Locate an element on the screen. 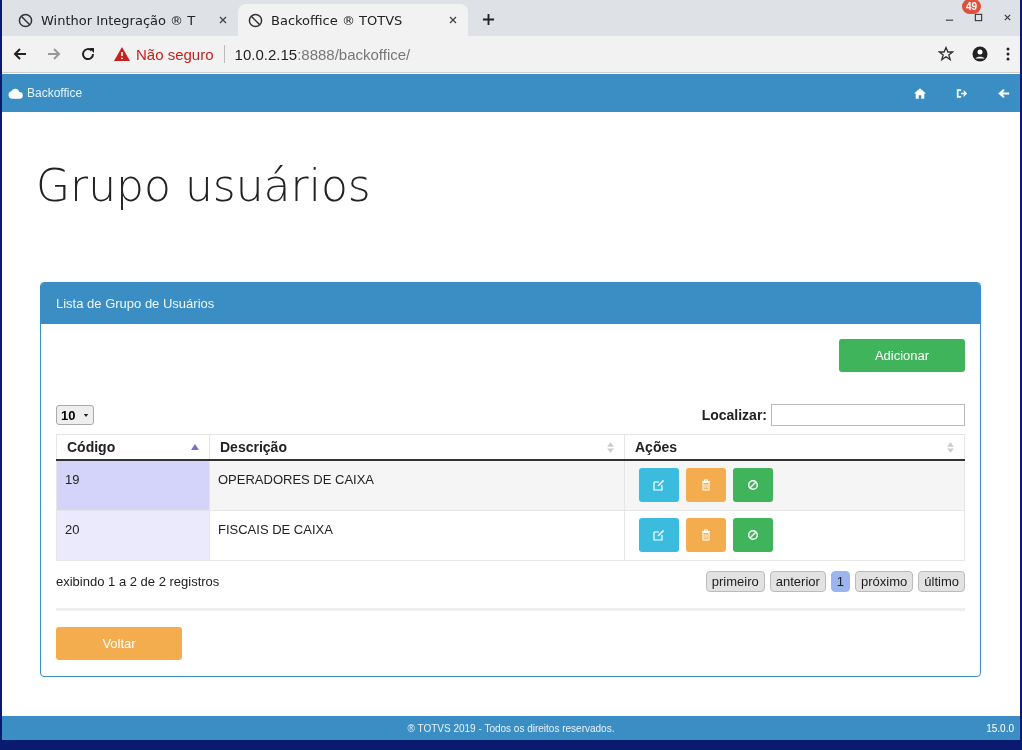  new-tab-icon is located at coordinates (488, 19).